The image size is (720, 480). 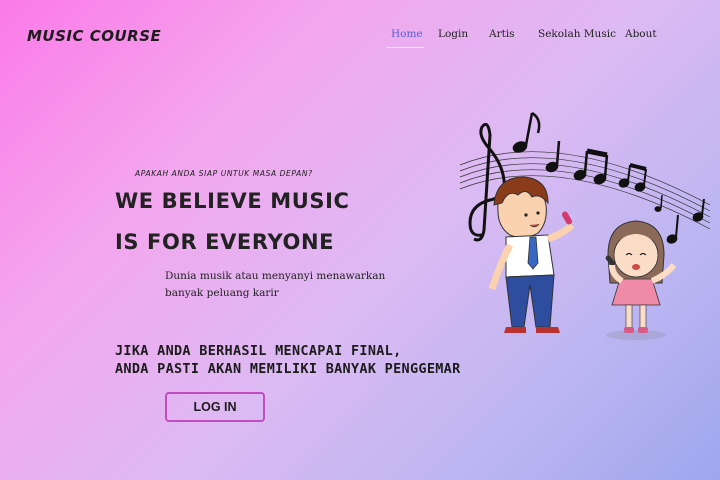 I want to click on nav-about: About, so click(x=641, y=34).